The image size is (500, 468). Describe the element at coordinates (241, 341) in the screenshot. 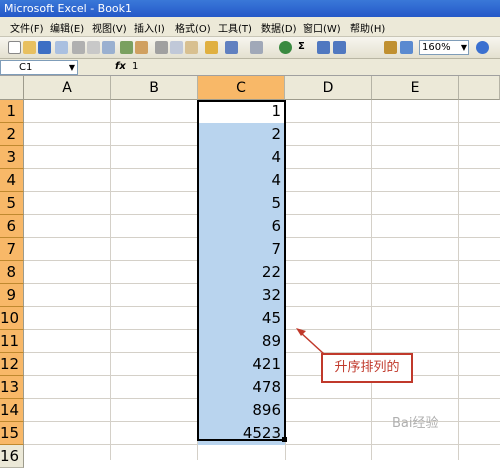

I see `cell-c11: 89` at that location.